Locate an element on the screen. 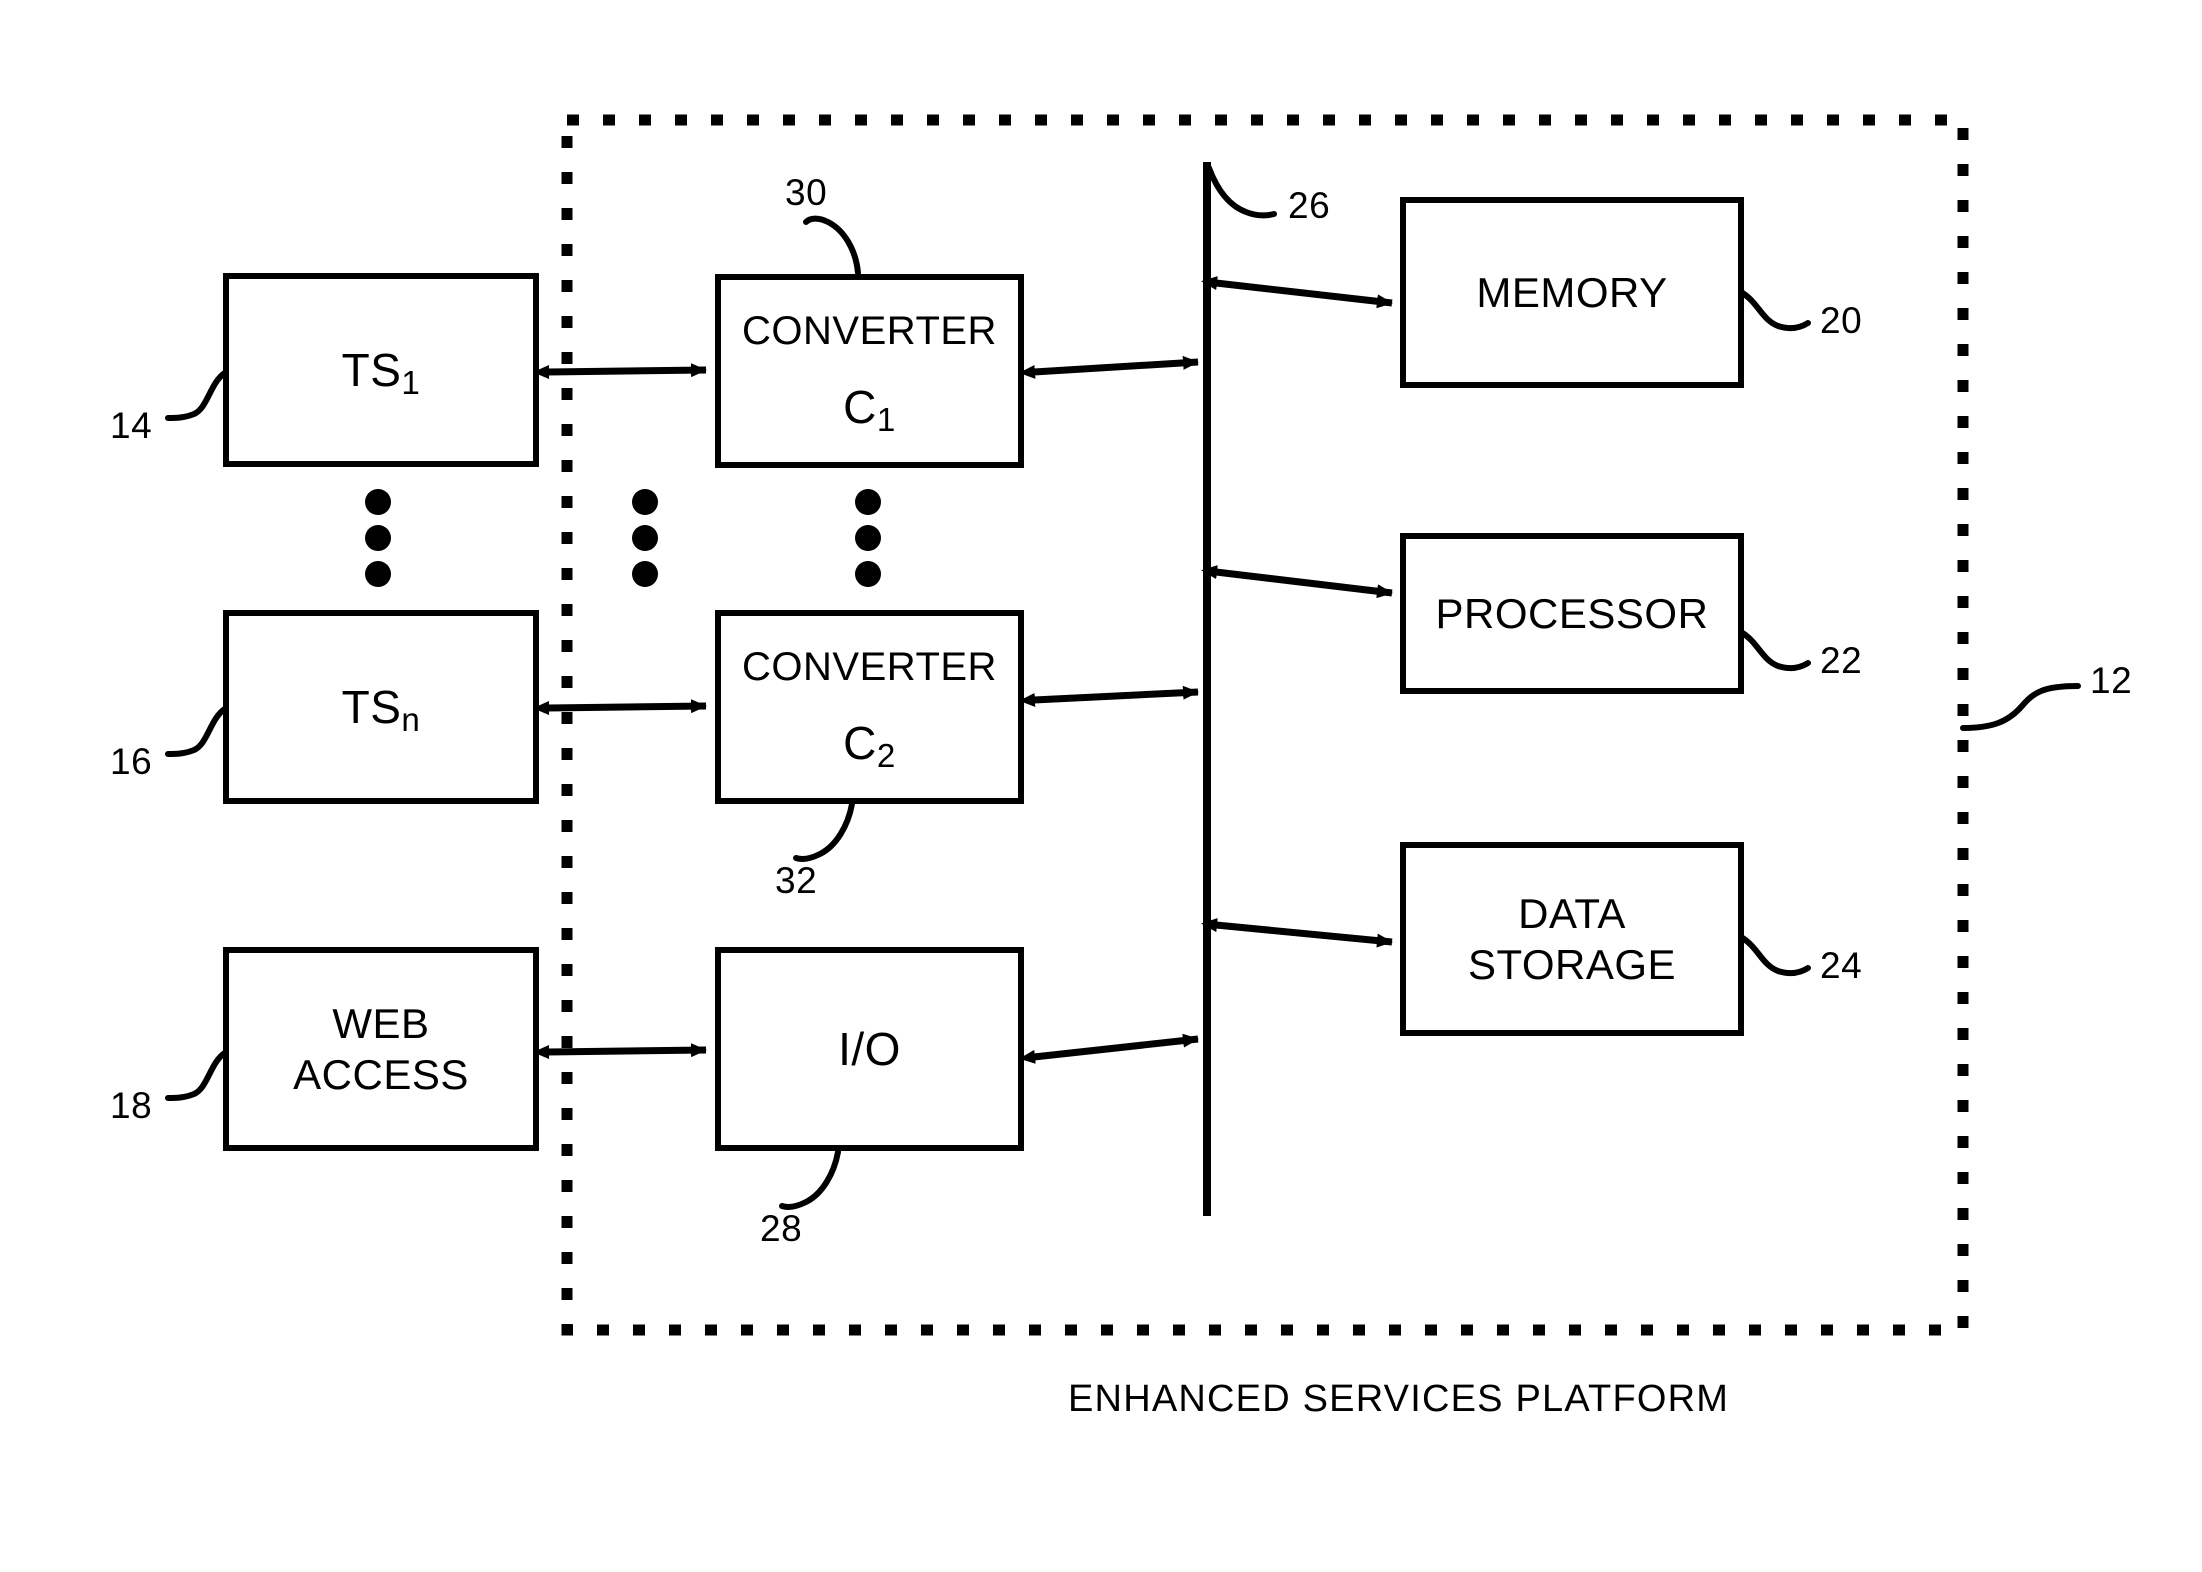 This screenshot has width=2202, height=1572. ref-number-24: 24 is located at coordinates (1841, 965).